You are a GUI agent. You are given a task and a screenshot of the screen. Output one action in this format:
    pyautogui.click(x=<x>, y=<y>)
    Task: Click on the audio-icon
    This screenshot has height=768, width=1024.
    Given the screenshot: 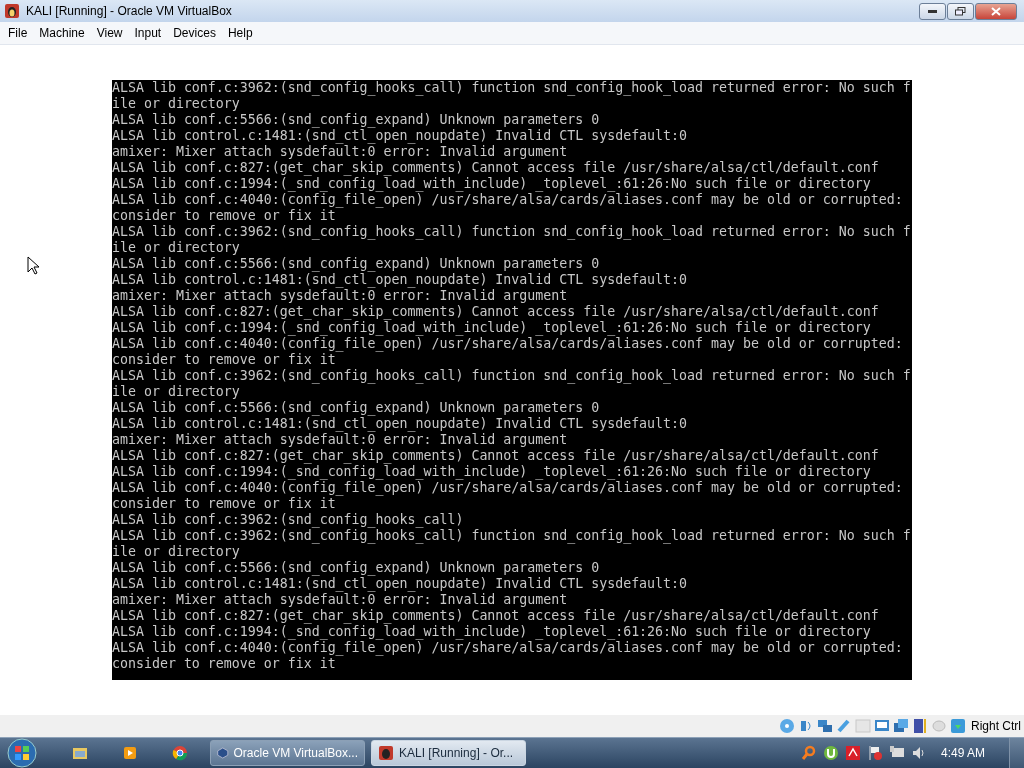 What is the action you would take?
    pyautogui.click(x=806, y=726)
    